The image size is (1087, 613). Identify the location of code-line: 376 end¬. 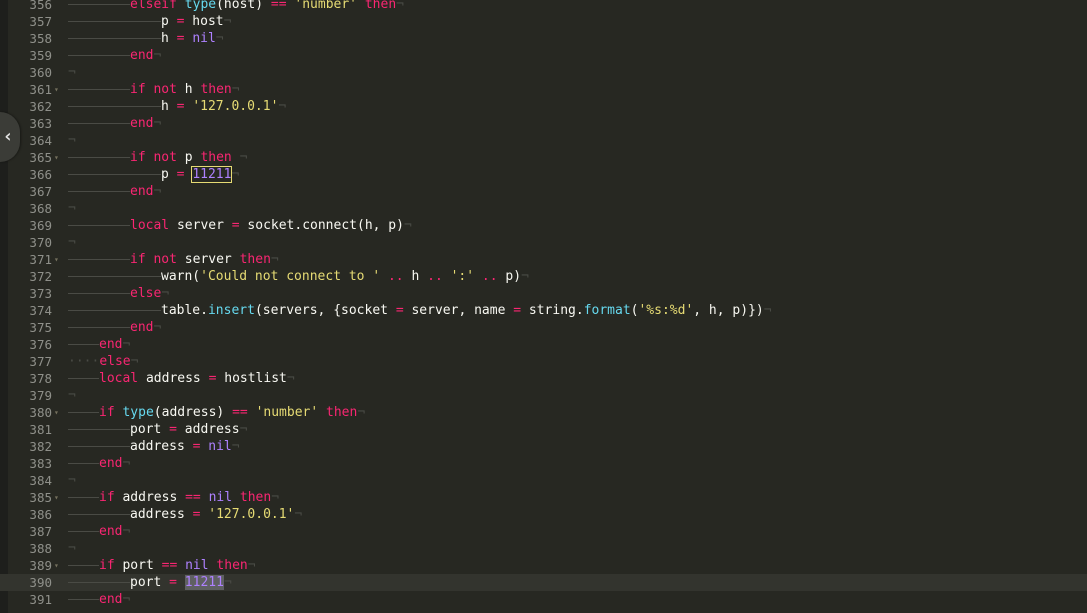
(543, 344).